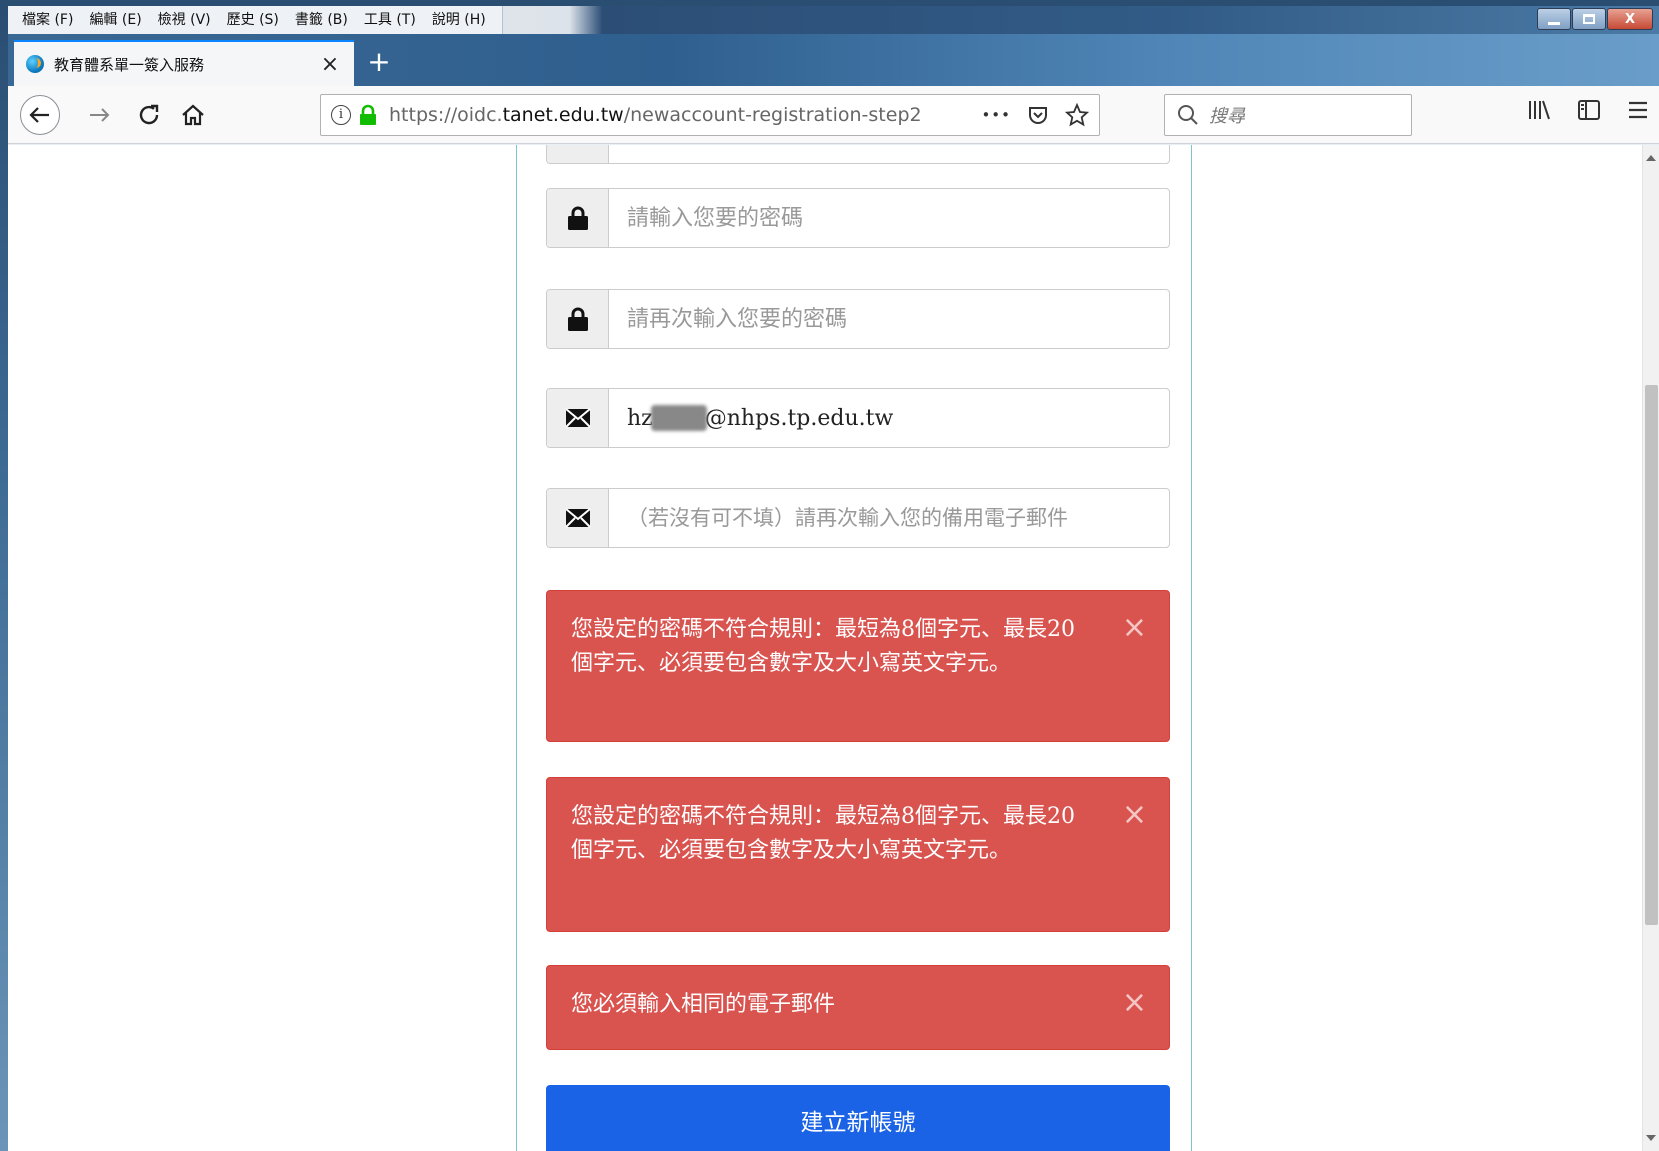 The image size is (1659, 1151). What do you see at coordinates (341, 115) in the screenshot?
I see `site-info-icon: i` at bounding box center [341, 115].